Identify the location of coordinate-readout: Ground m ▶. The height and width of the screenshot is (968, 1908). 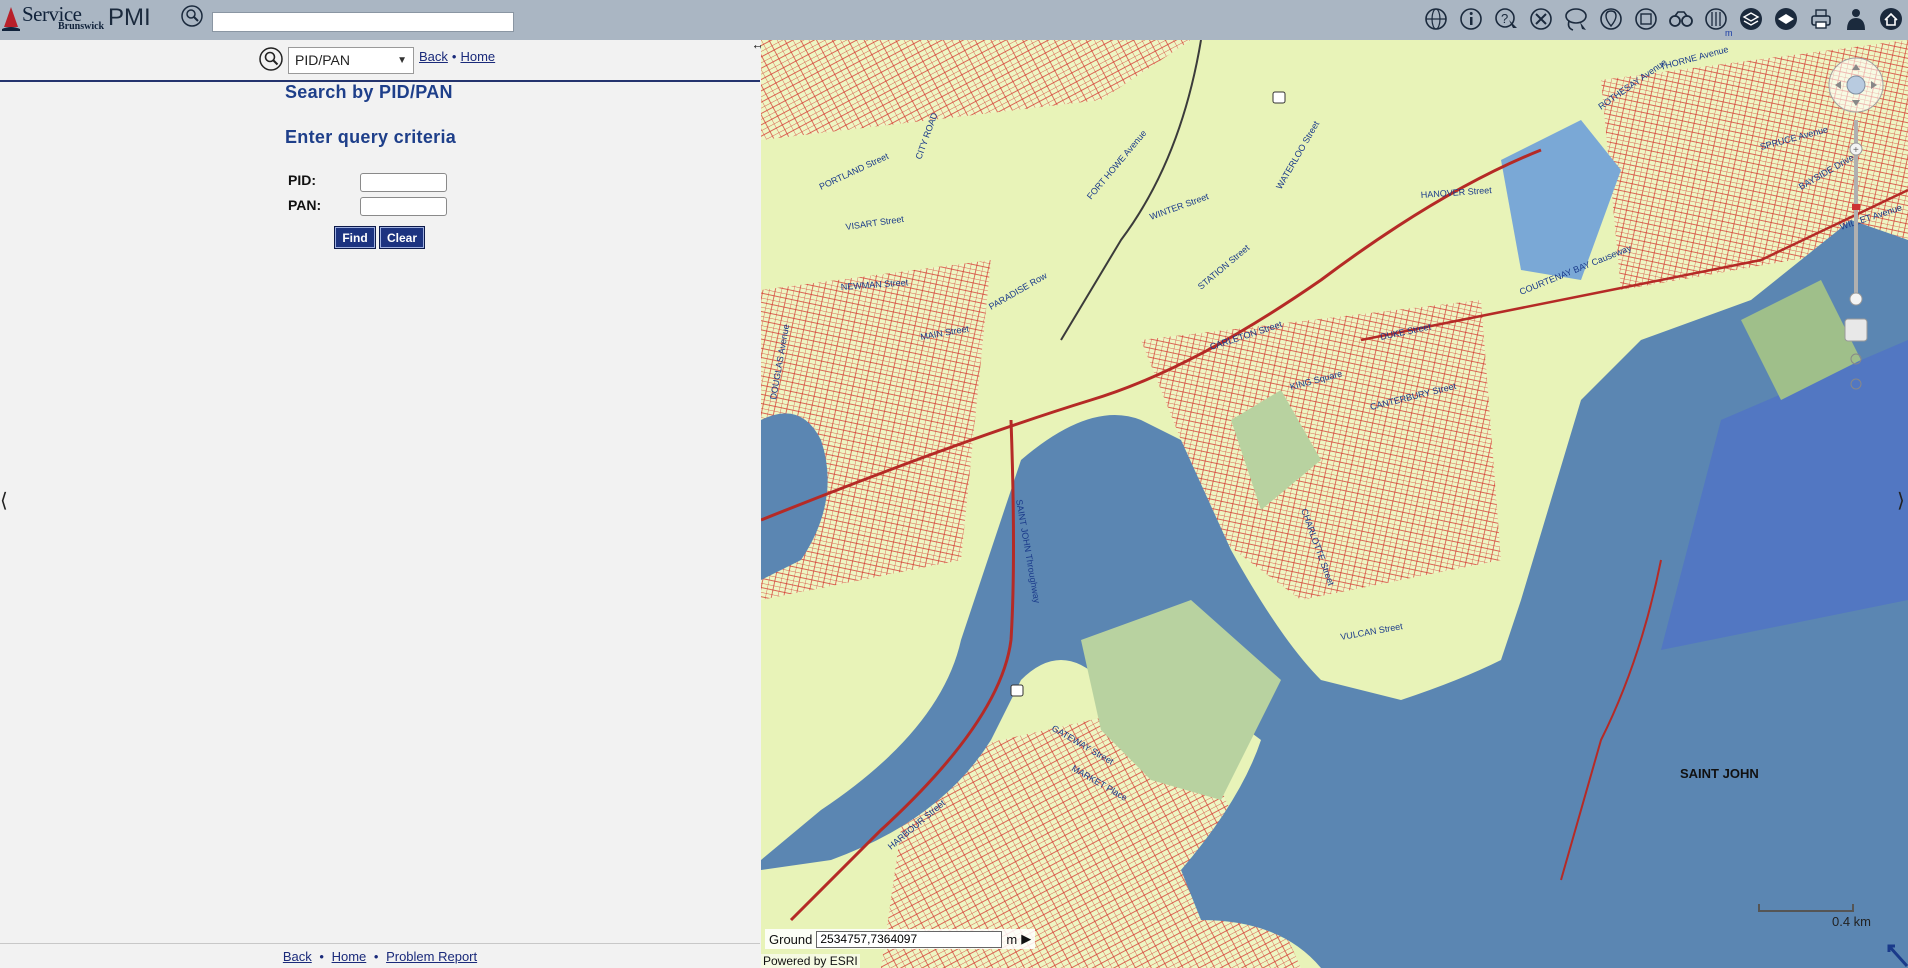
(900, 939).